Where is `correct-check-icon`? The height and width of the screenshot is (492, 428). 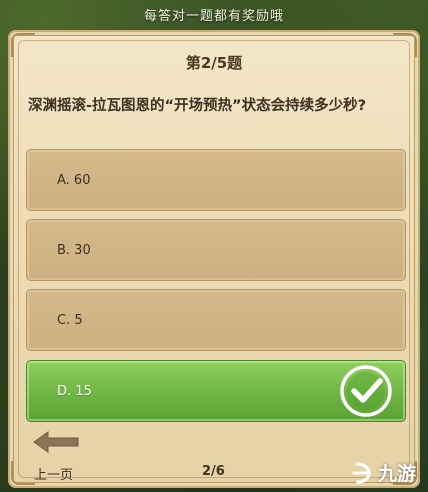 correct-check-icon is located at coordinates (366, 391).